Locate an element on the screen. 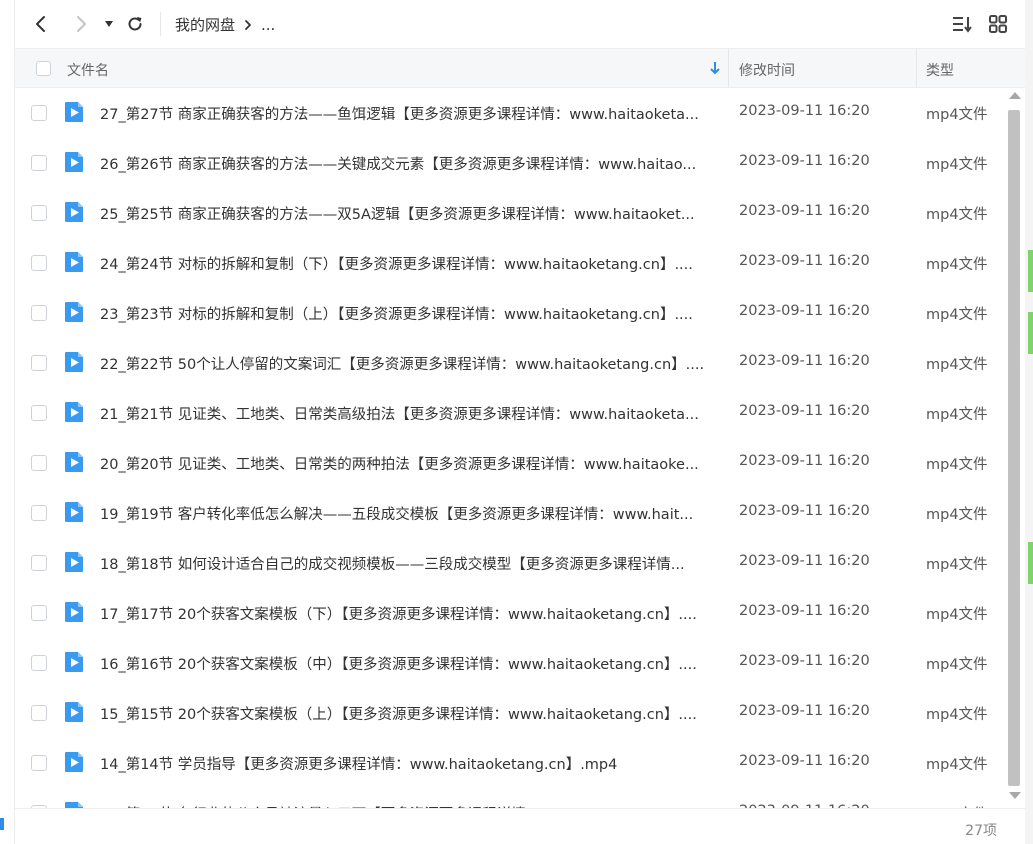  side-tab-marker is located at coordinates (1030, 563).